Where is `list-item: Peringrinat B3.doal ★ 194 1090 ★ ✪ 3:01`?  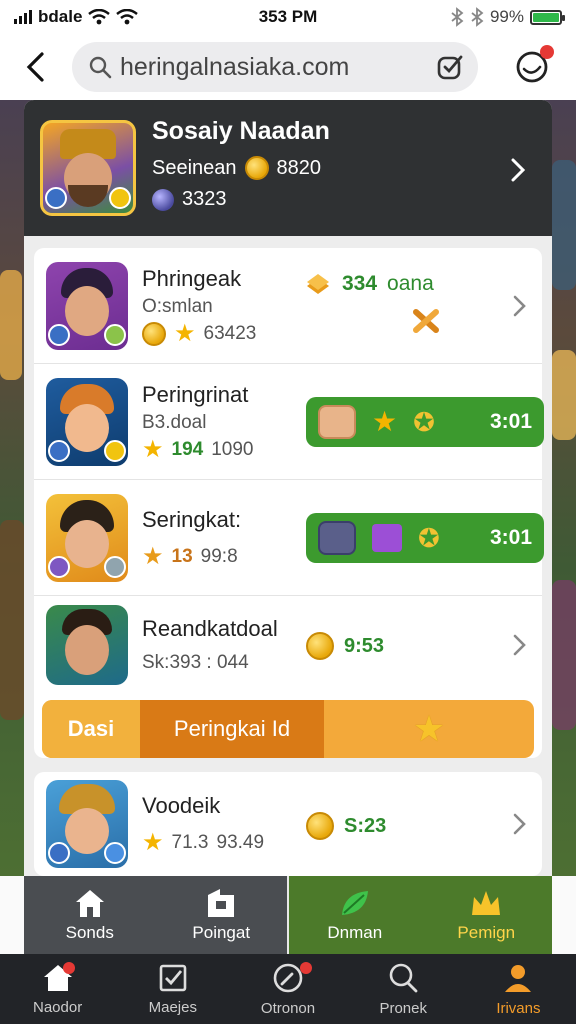 list-item: Peringrinat B3.doal ★ 194 1090 ★ ✪ 3:01 is located at coordinates (289, 422).